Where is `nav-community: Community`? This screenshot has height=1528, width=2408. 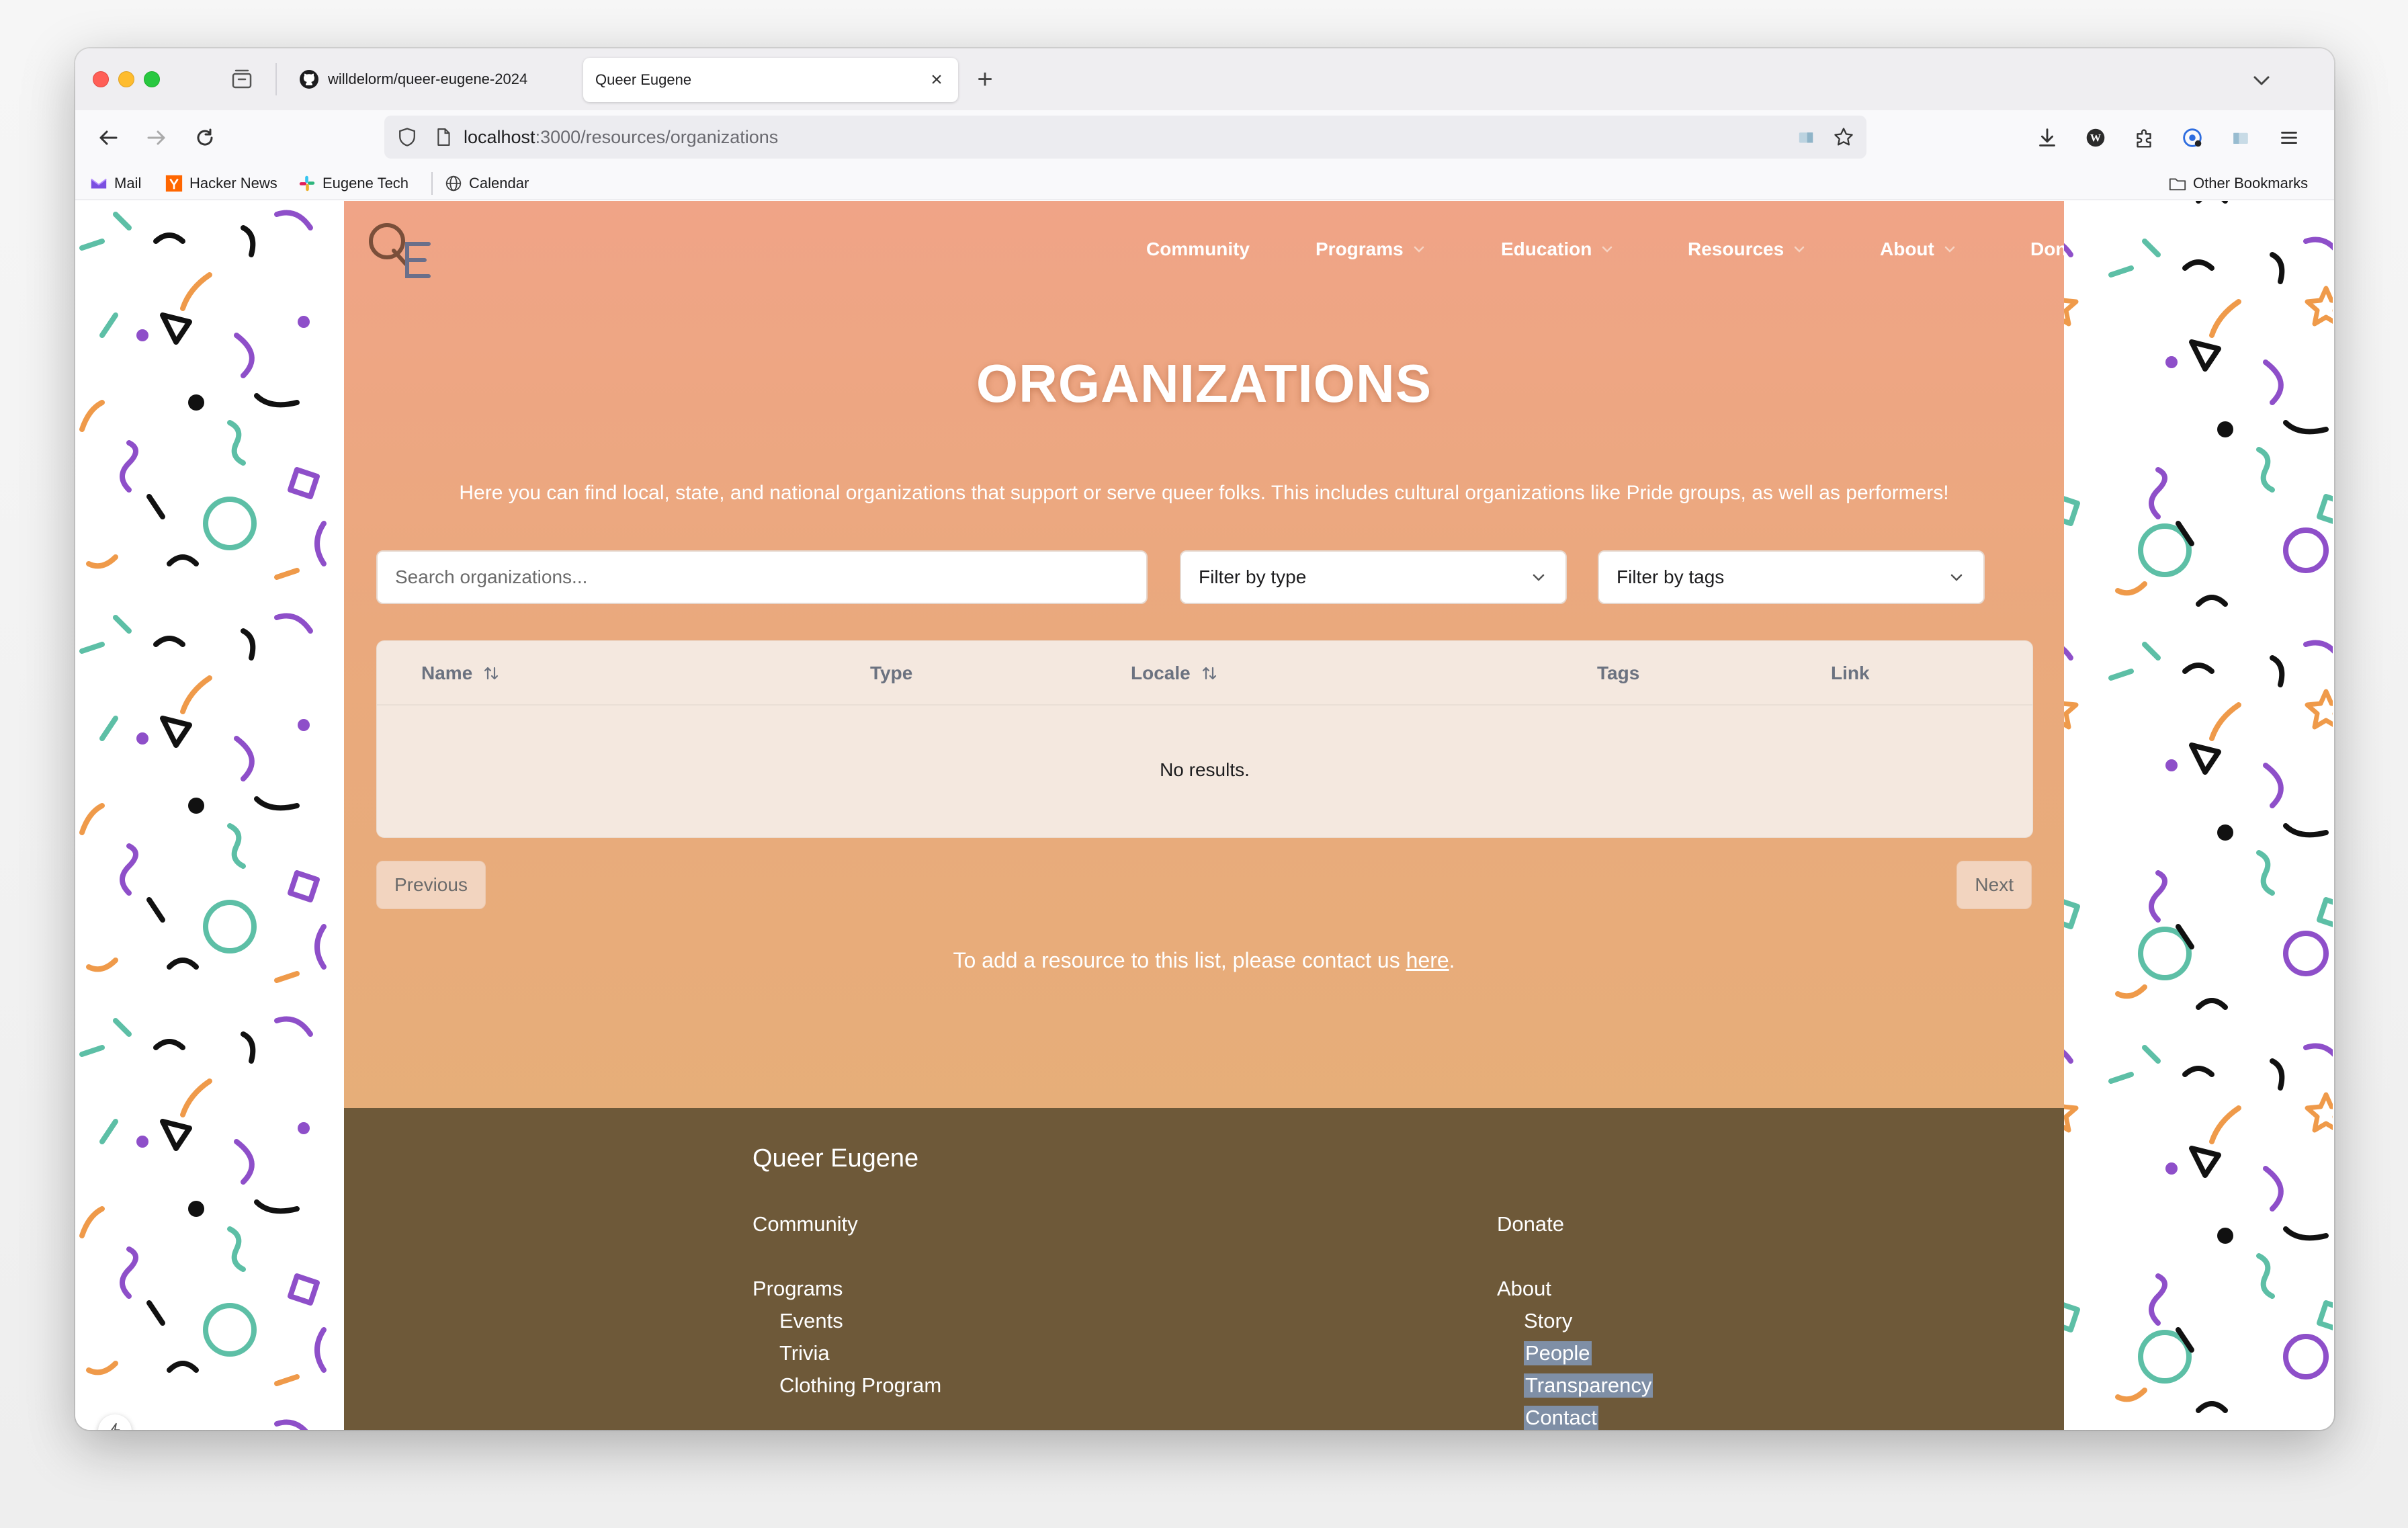
nav-community: Community is located at coordinates (1198, 250).